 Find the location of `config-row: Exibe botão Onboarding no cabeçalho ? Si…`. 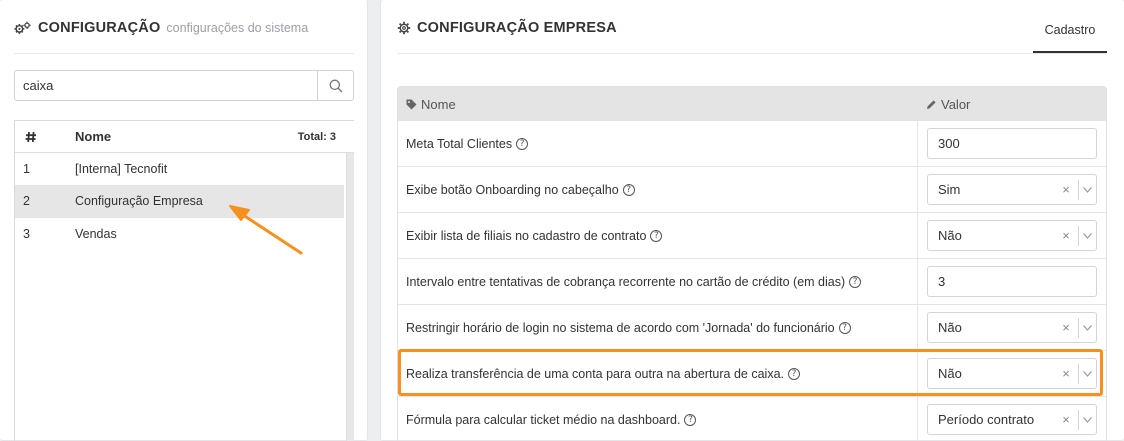

config-row: Exibe botão Onboarding no cabeçalho ? Si… is located at coordinates (752, 190).